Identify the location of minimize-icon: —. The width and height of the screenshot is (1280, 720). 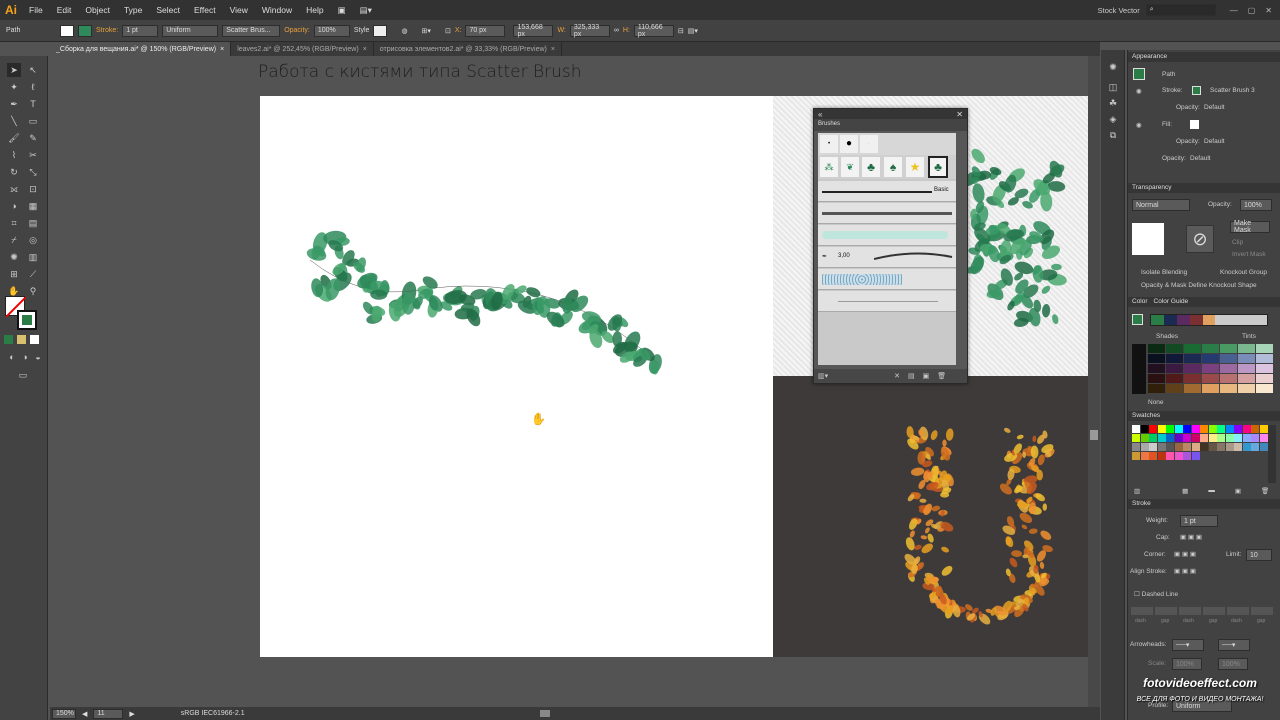
(1234, 10).